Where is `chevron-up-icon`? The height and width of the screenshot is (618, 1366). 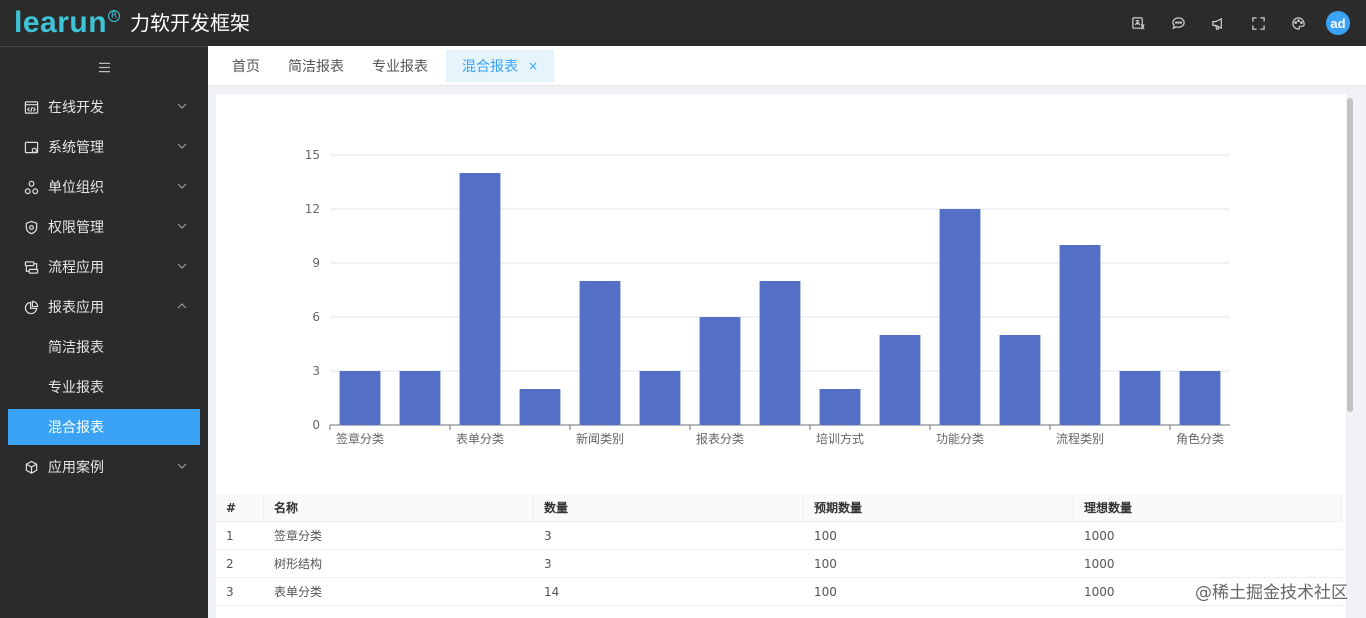
chevron-up-icon is located at coordinates (182, 306).